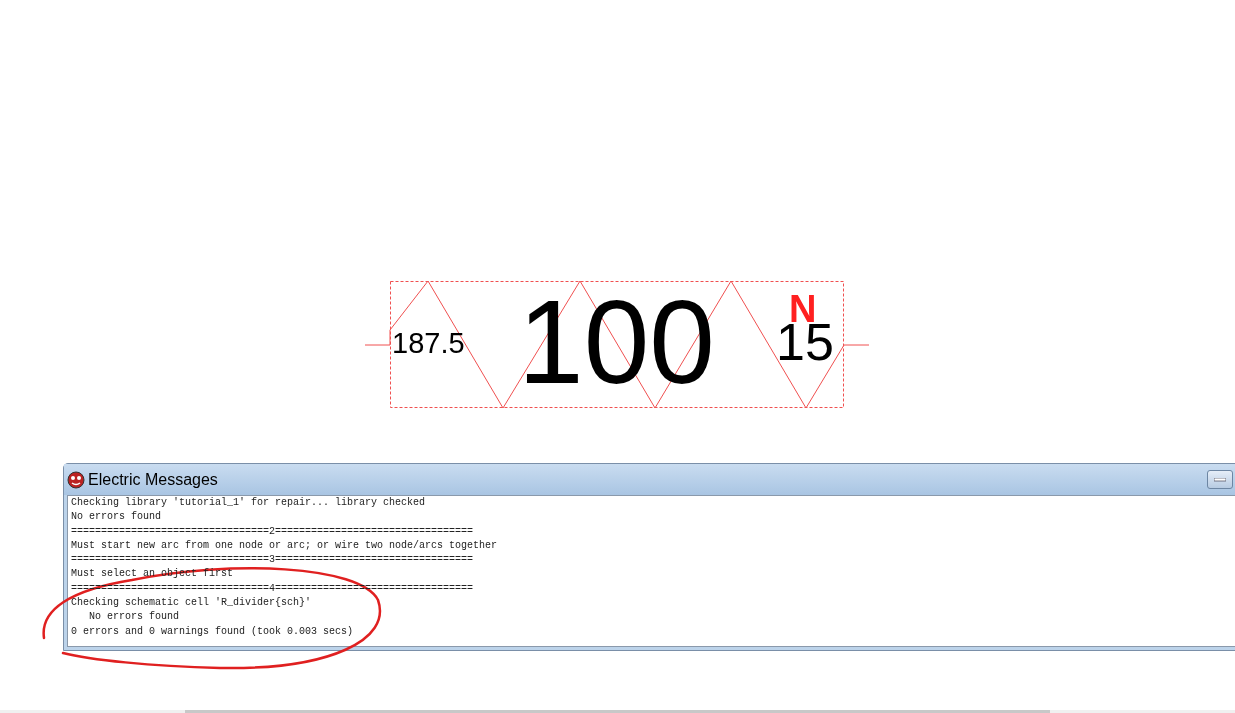 The width and height of the screenshot is (1235, 713). What do you see at coordinates (428, 343) in the screenshot?
I see `left-label: 187.5` at bounding box center [428, 343].